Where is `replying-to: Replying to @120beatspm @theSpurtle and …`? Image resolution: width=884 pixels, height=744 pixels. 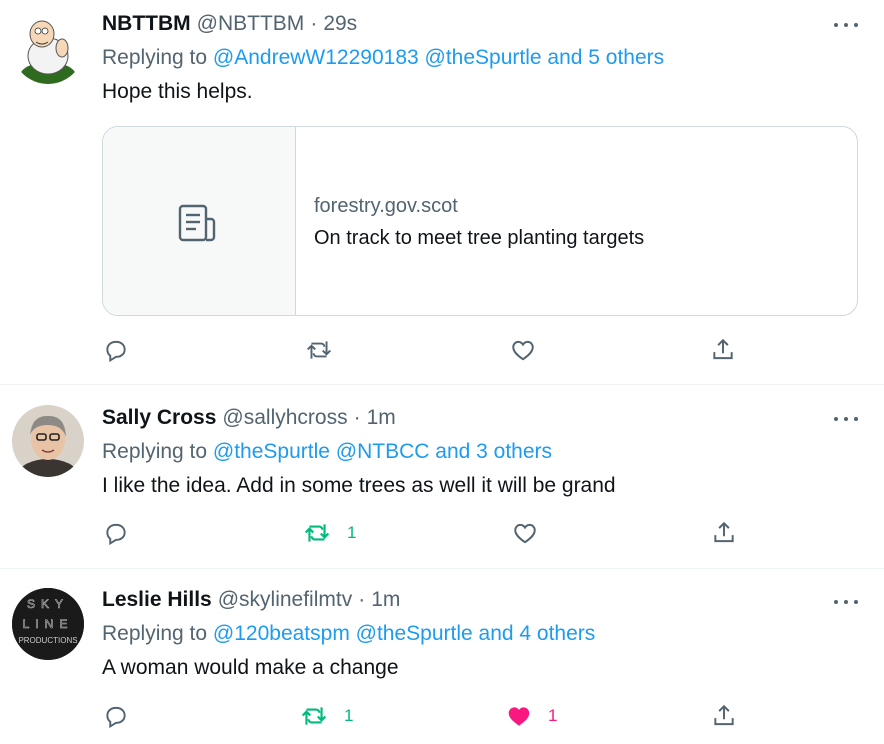
replying-to: Replying to @120beatspm @theSpurtle and … is located at coordinates (348, 634).